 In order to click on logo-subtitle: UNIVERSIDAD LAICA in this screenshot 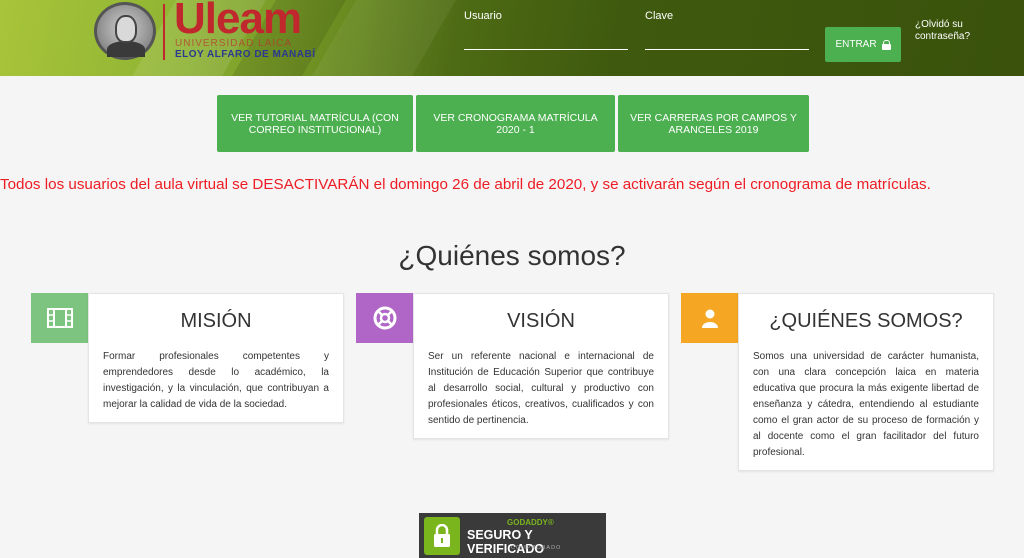, I will do `click(234, 43)`.